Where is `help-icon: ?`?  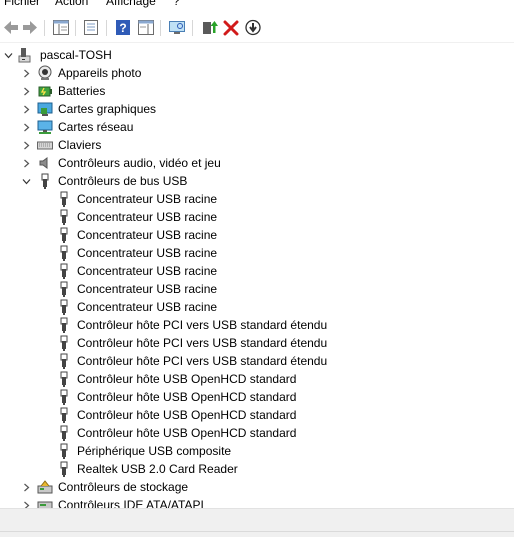
help-icon: ? is located at coordinates (123, 27).